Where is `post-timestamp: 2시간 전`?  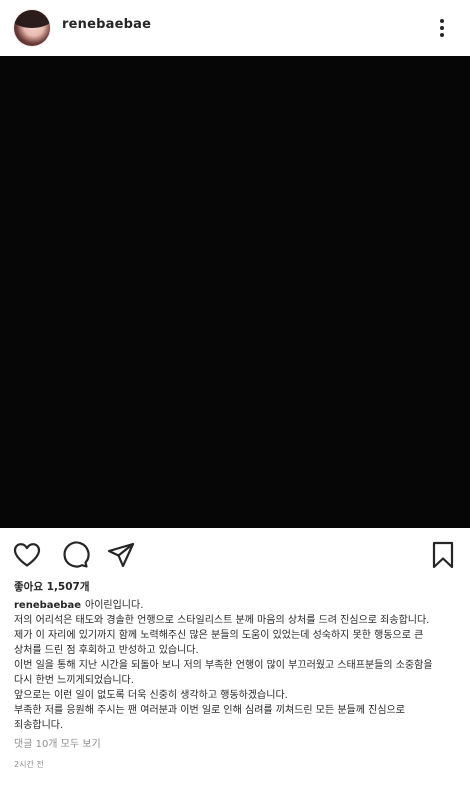 post-timestamp: 2시간 전 is located at coordinates (29, 764).